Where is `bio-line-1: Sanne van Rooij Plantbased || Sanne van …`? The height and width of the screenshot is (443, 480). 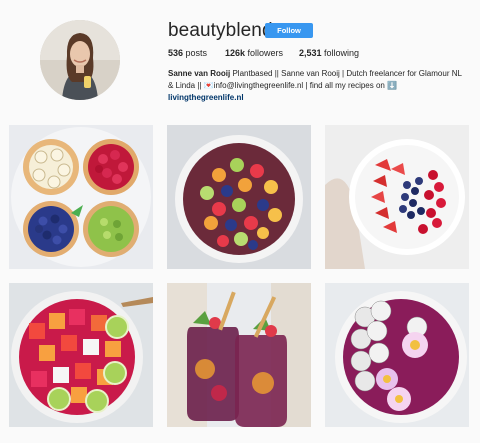 bio-line-1: Sanne van Rooij Plantbased || Sanne van … is located at coordinates (318, 74).